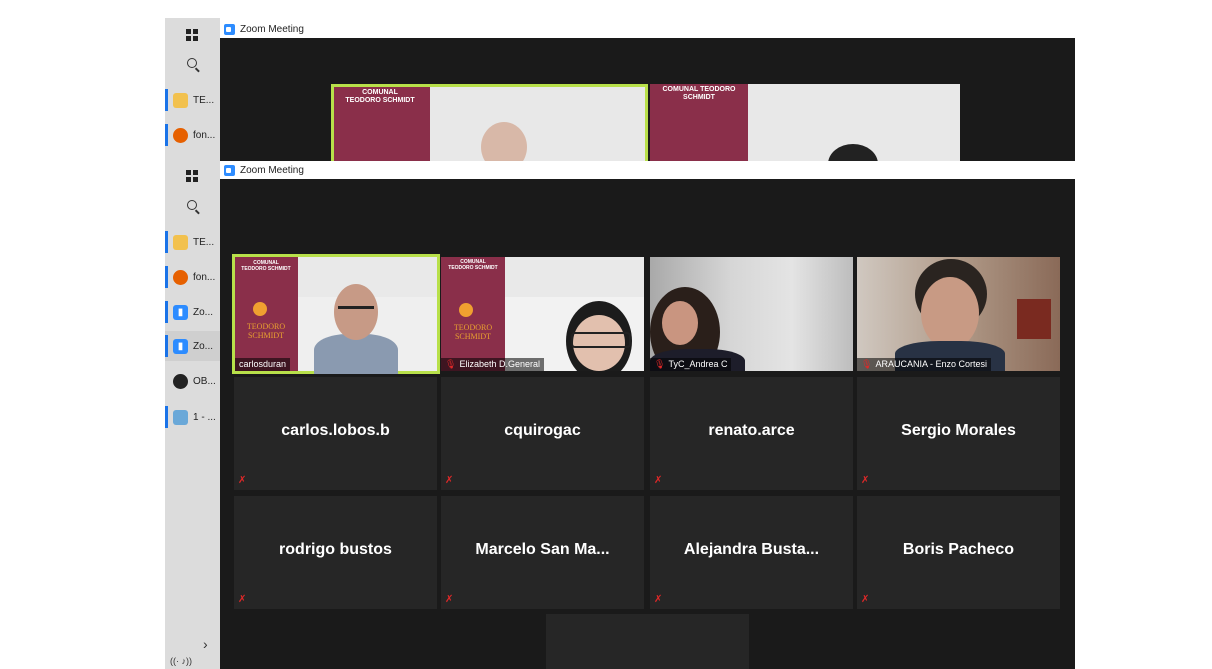 This screenshot has height=669, width=1212. Describe the element at coordinates (335, 430) in the screenshot. I see `participant-name: carlos.lobos.b` at that location.